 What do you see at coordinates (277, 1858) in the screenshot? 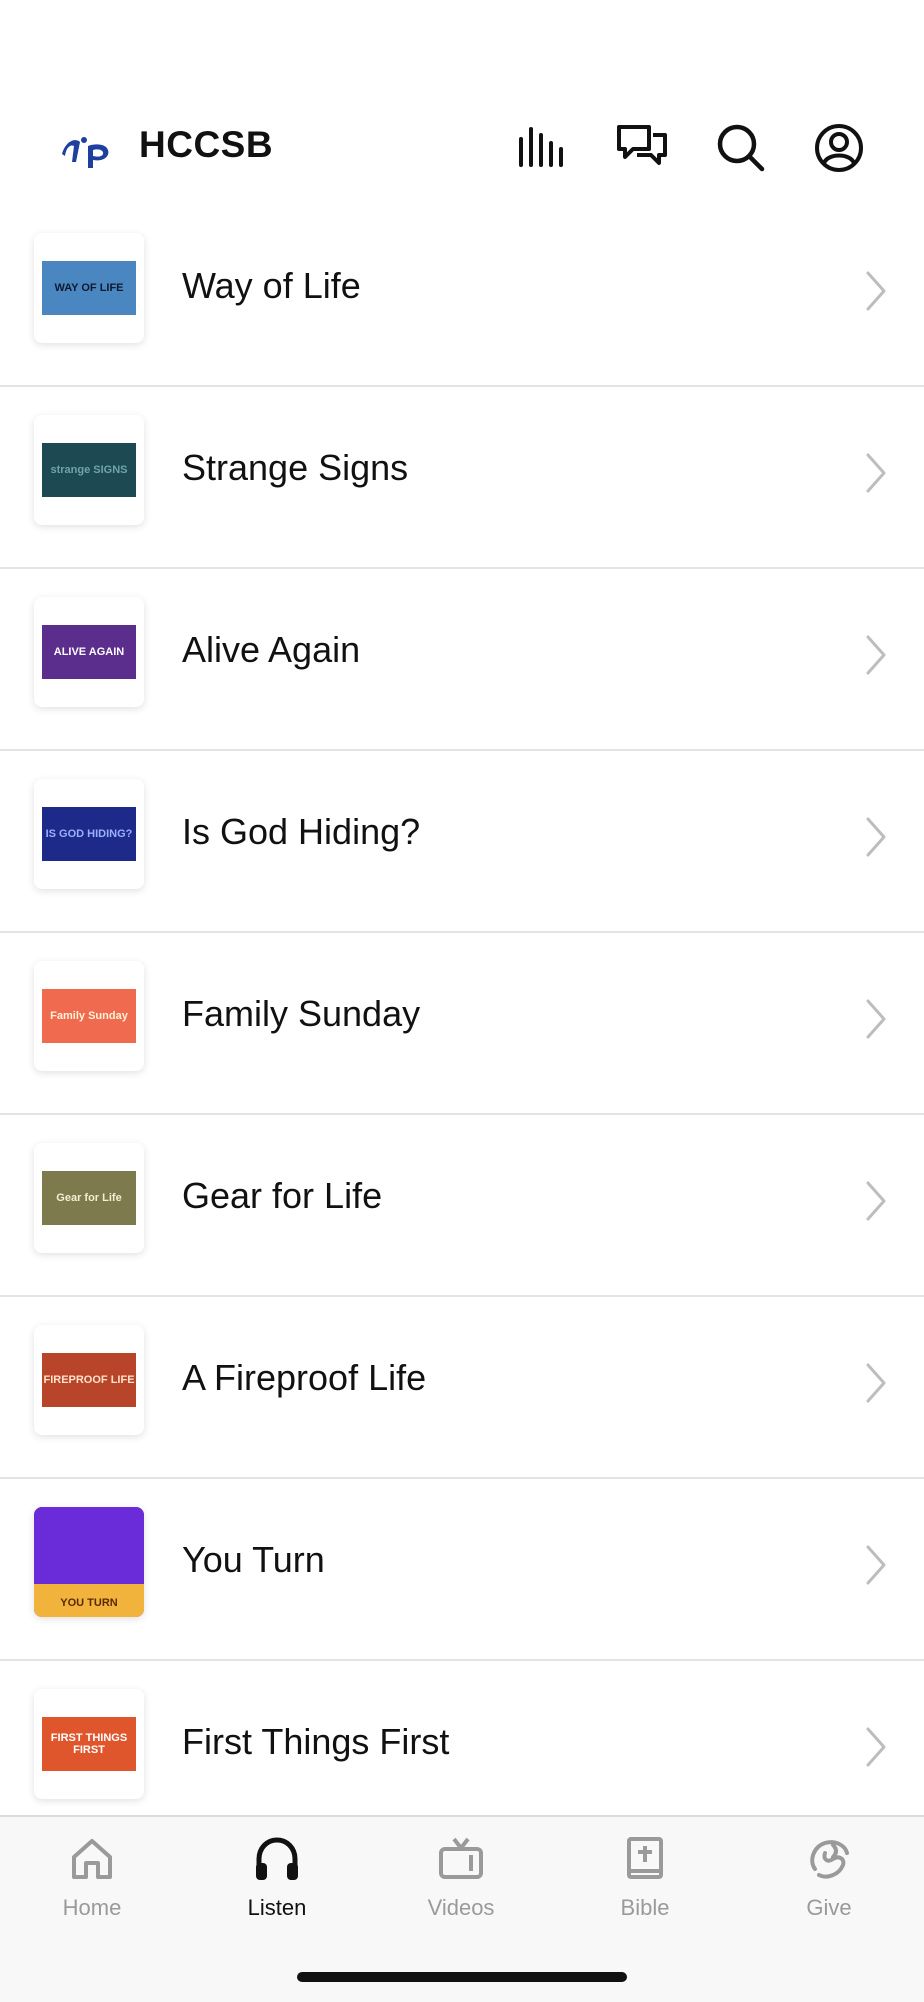
I see `headphones-icon` at bounding box center [277, 1858].